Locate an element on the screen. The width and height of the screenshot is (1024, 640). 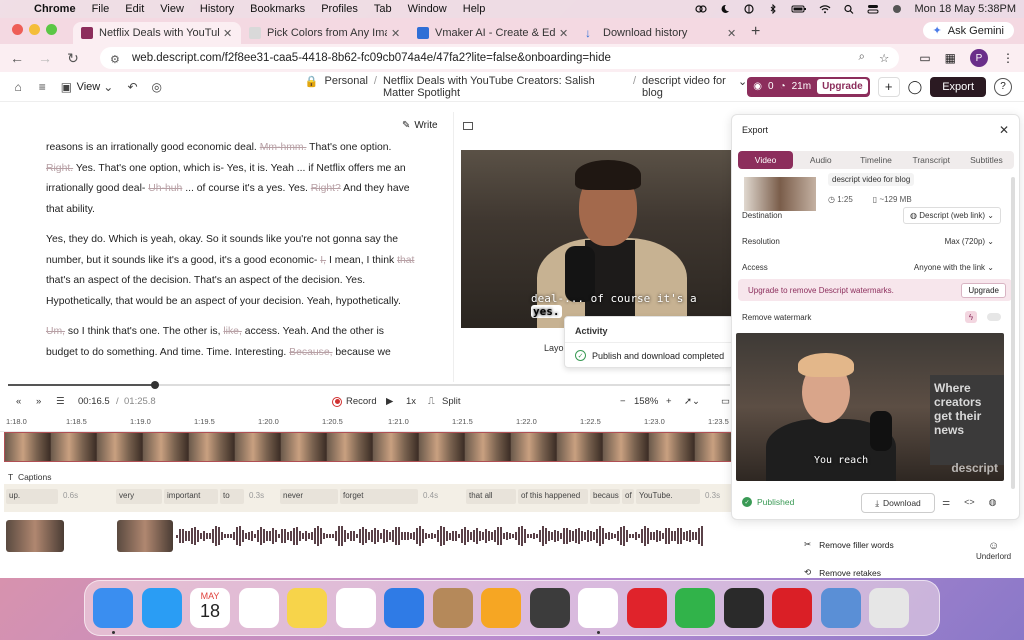
download-button: ⤓ Download is located at coordinates (898, 503).